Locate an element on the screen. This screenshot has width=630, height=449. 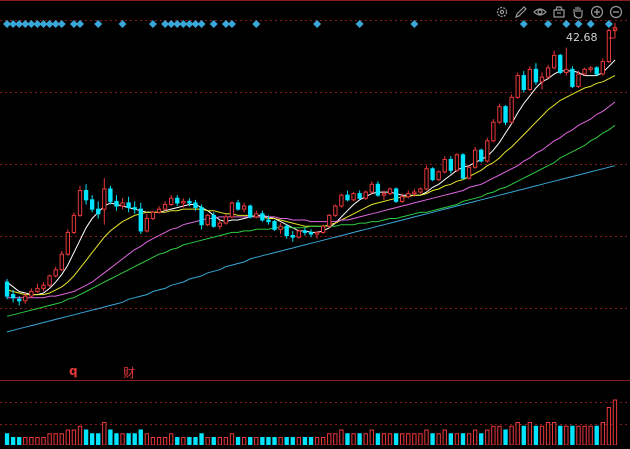
financial-report-marker: 财 is located at coordinates (129, 372).